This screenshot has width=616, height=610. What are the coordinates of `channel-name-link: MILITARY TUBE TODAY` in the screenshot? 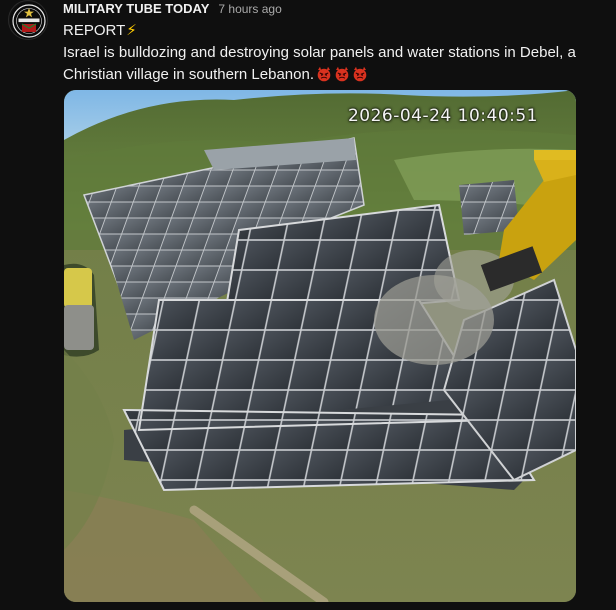 It's located at (136, 8).